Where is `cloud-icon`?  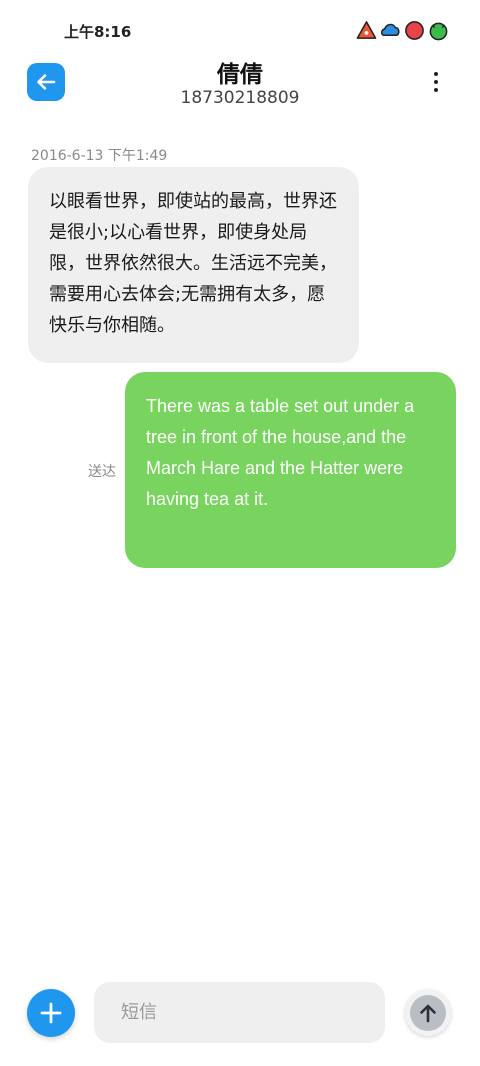 cloud-icon is located at coordinates (390, 30).